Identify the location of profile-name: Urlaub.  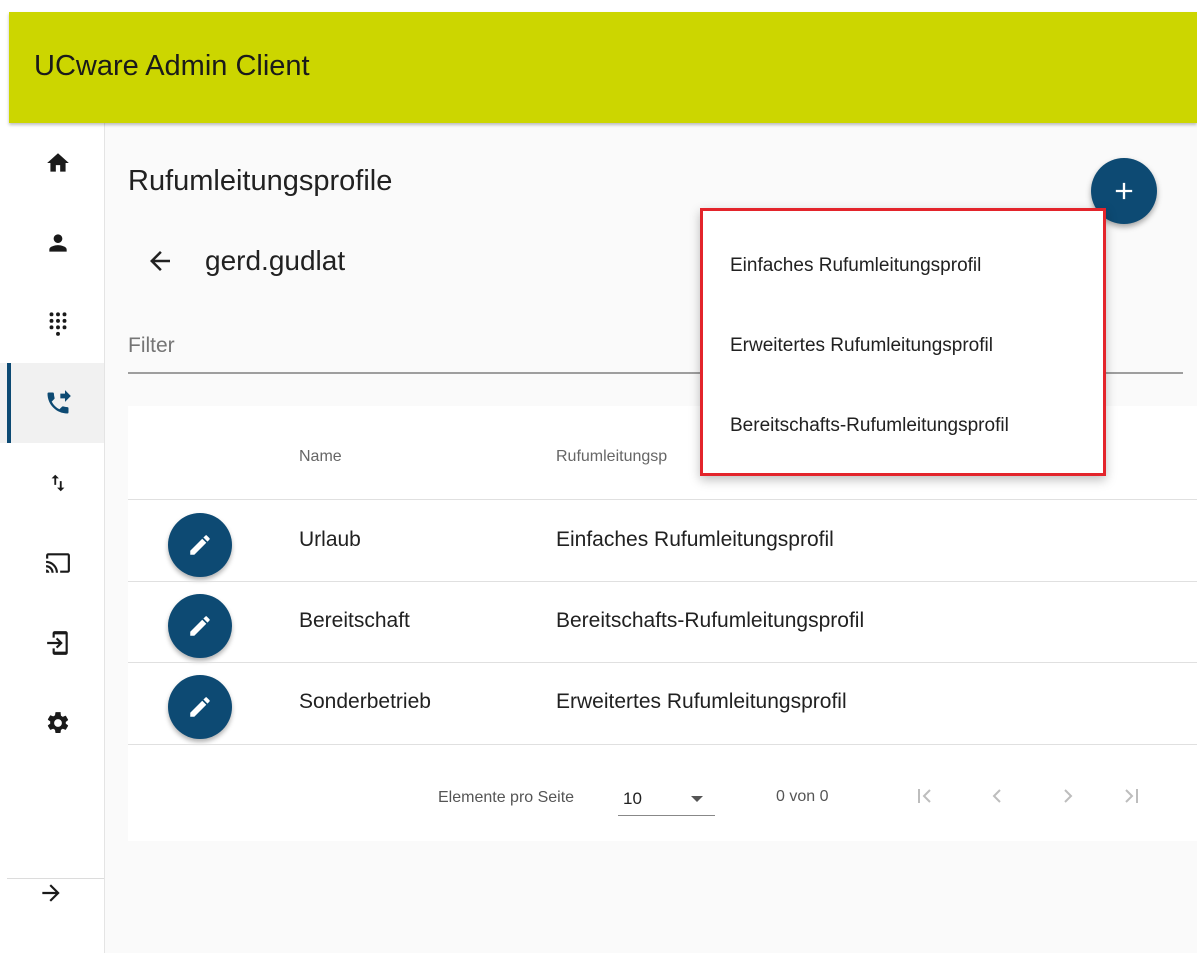
(330, 539).